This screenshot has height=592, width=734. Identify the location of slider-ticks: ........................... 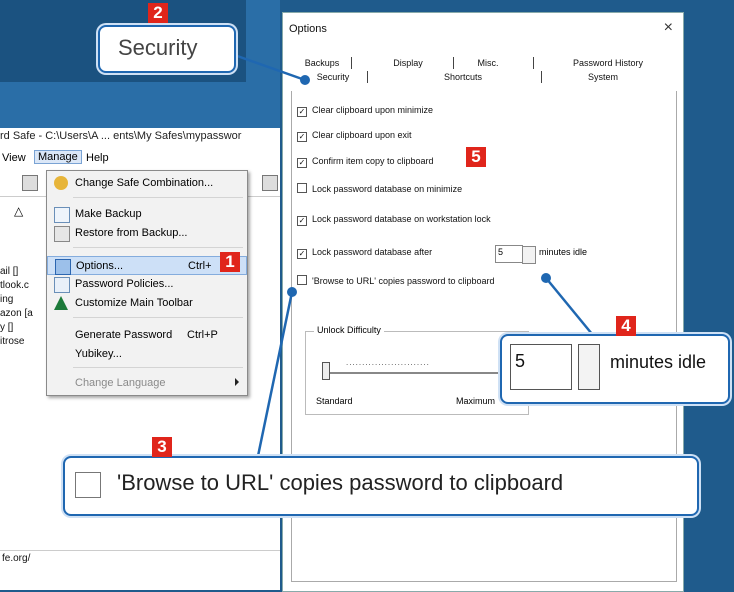
(388, 362).